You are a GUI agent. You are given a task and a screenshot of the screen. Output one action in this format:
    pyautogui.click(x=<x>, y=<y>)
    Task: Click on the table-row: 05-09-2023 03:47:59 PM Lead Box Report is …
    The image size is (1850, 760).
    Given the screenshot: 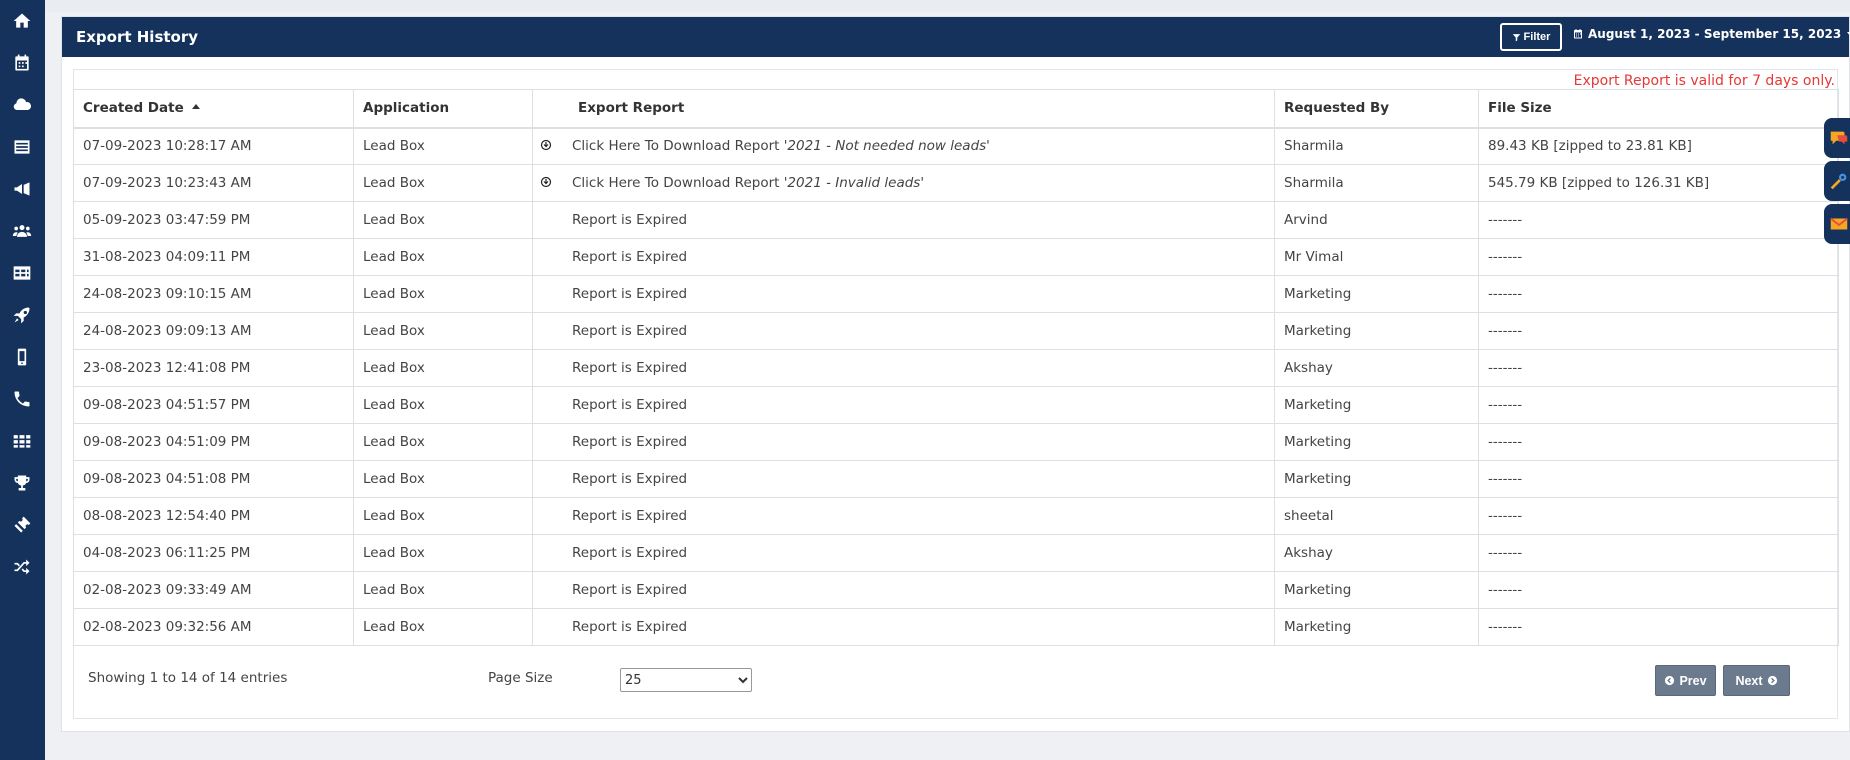 What is the action you would take?
    pyautogui.click(x=956, y=220)
    